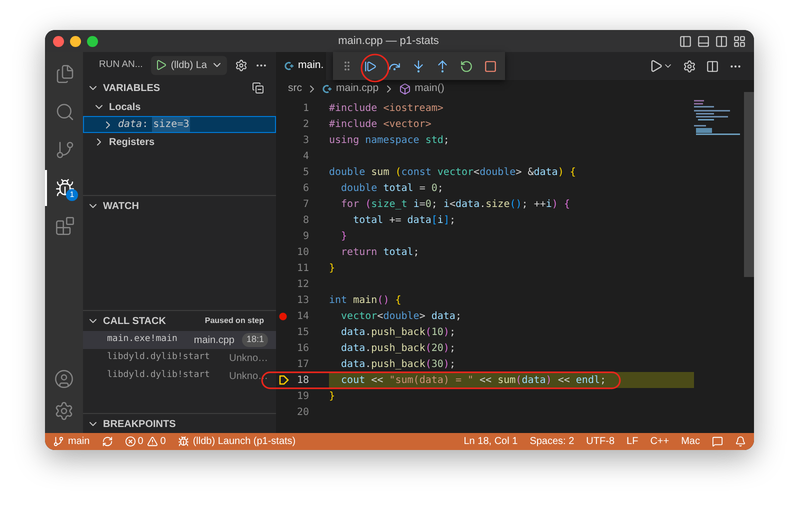 The image size is (799, 510). Describe the element at coordinates (65, 226) in the screenshot. I see `blocks-icon` at that location.